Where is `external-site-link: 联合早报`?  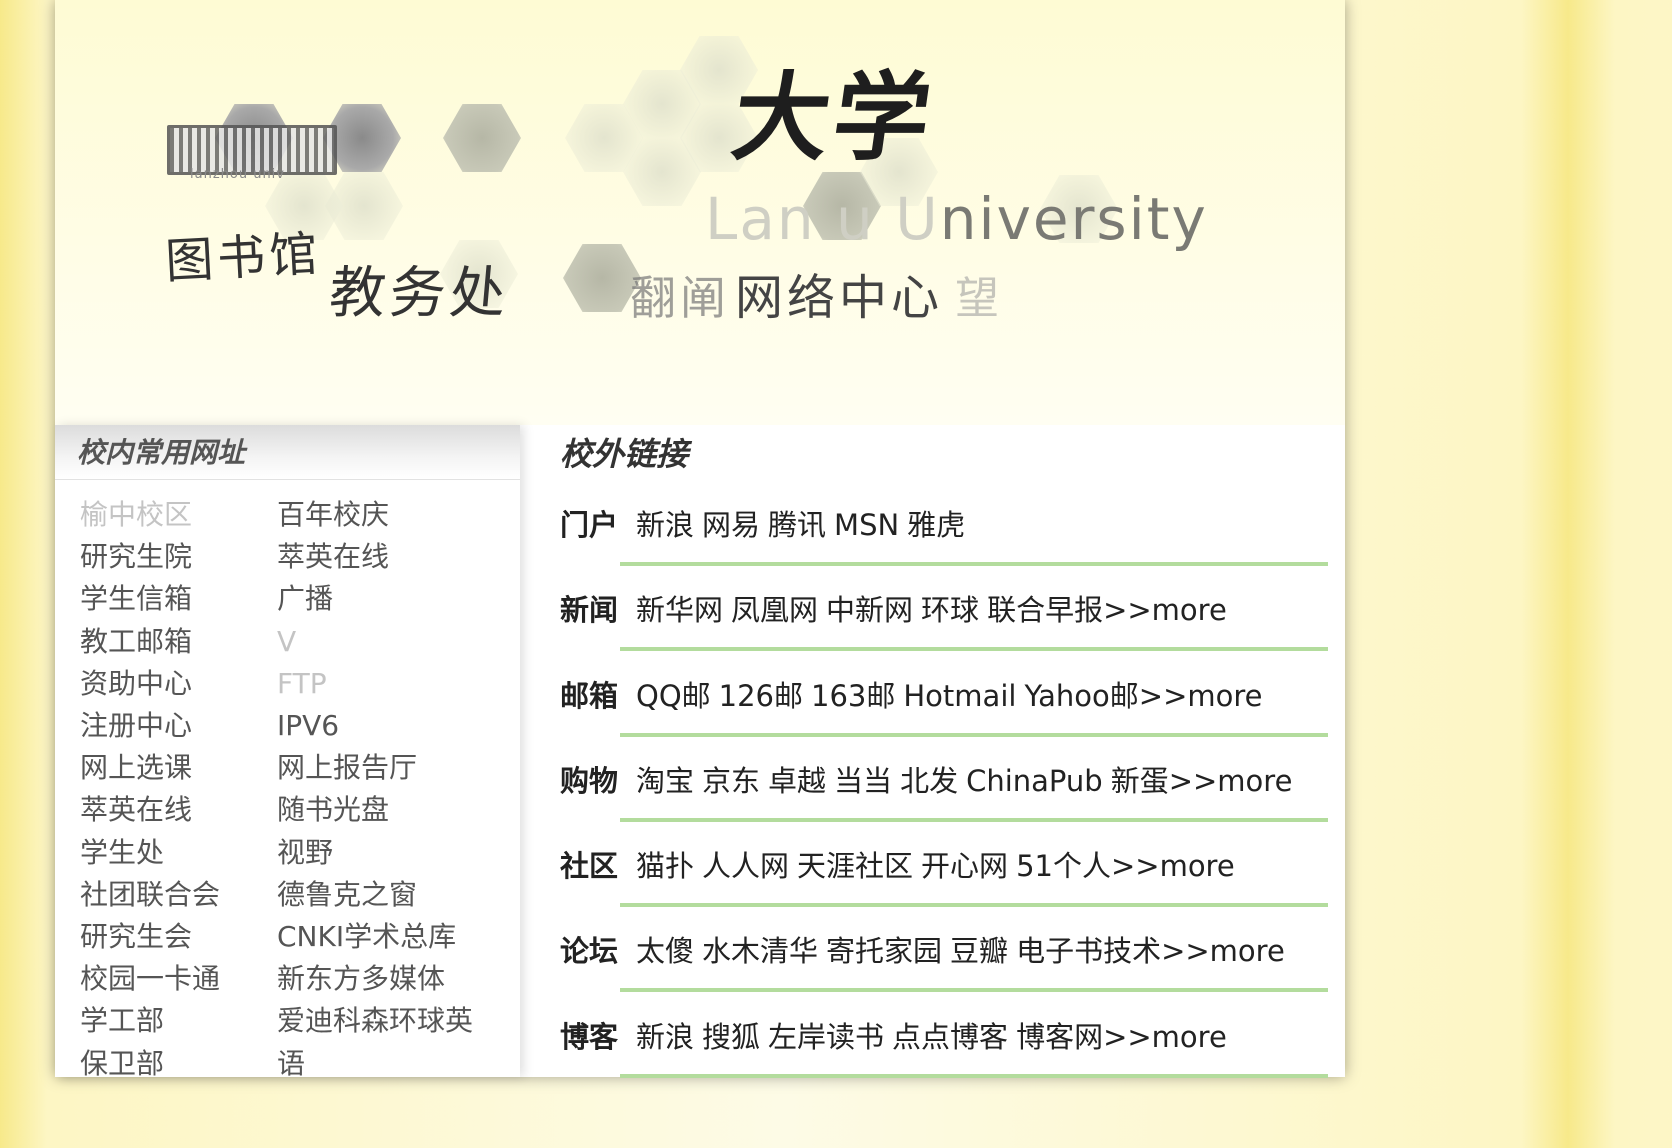 external-site-link: 联合早报 is located at coordinates (1045, 610).